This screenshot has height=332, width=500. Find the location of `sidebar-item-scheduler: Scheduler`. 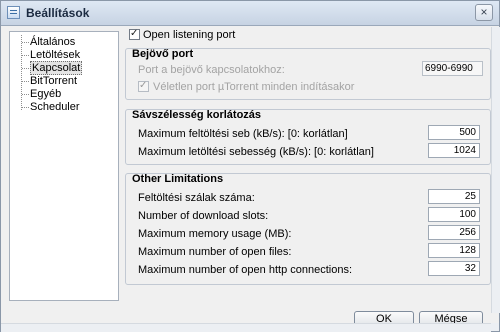

sidebar-item-scheduler: Scheduler is located at coordinates (50, 107).